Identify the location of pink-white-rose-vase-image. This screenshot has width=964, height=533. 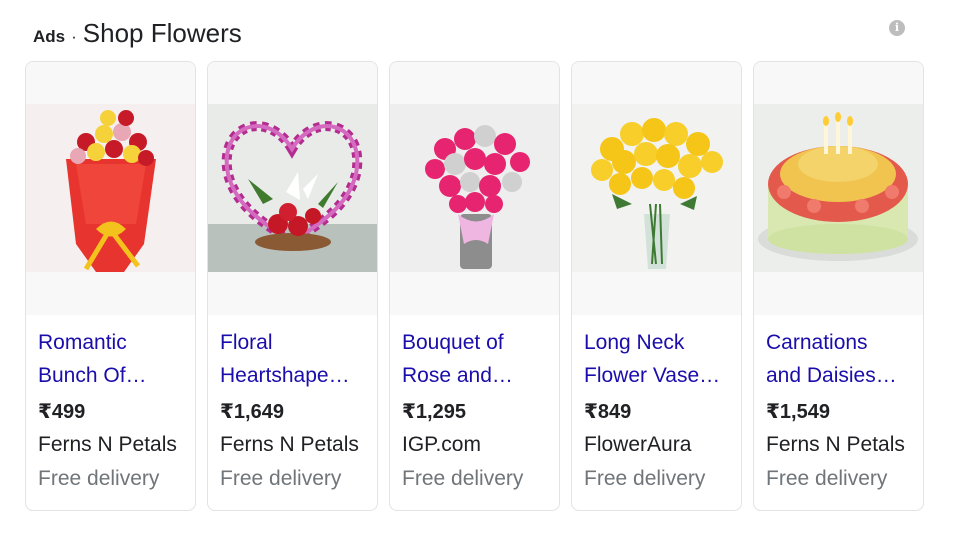
(474, 188).